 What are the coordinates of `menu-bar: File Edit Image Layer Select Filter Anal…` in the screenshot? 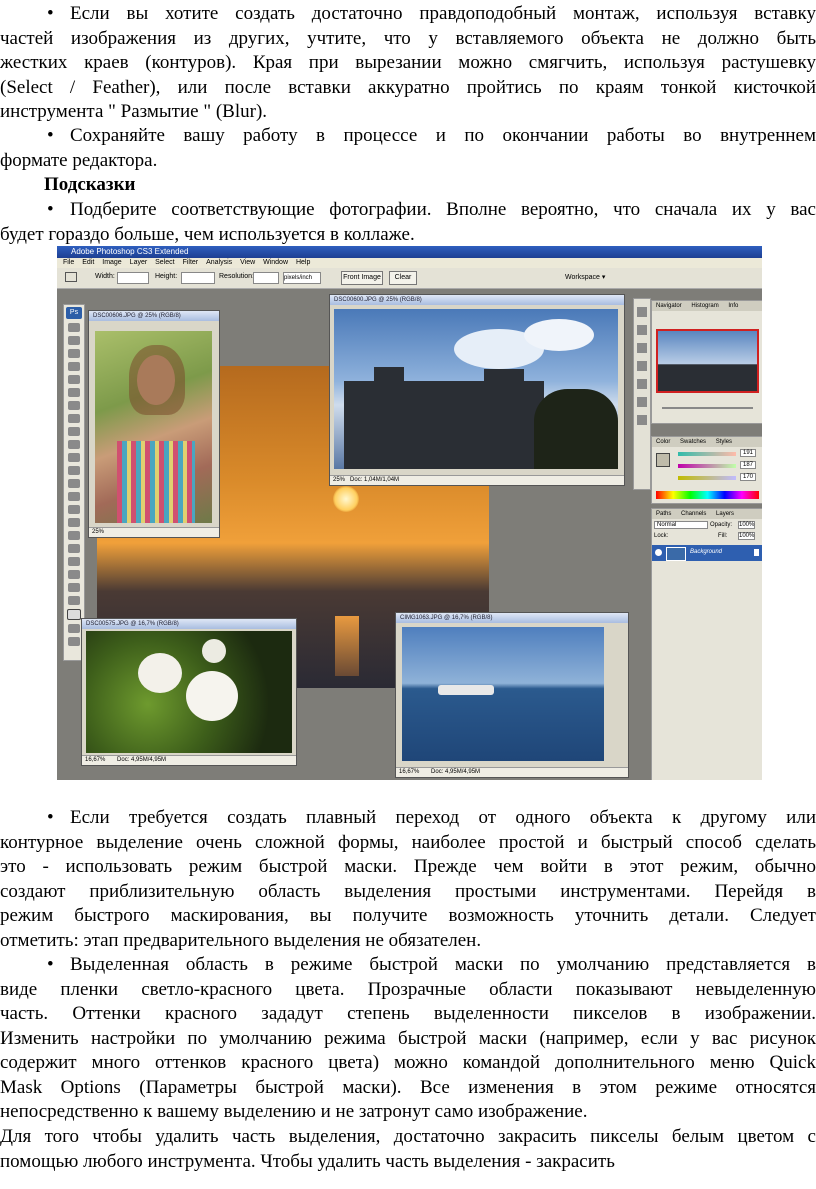 It's located at (409, 263).